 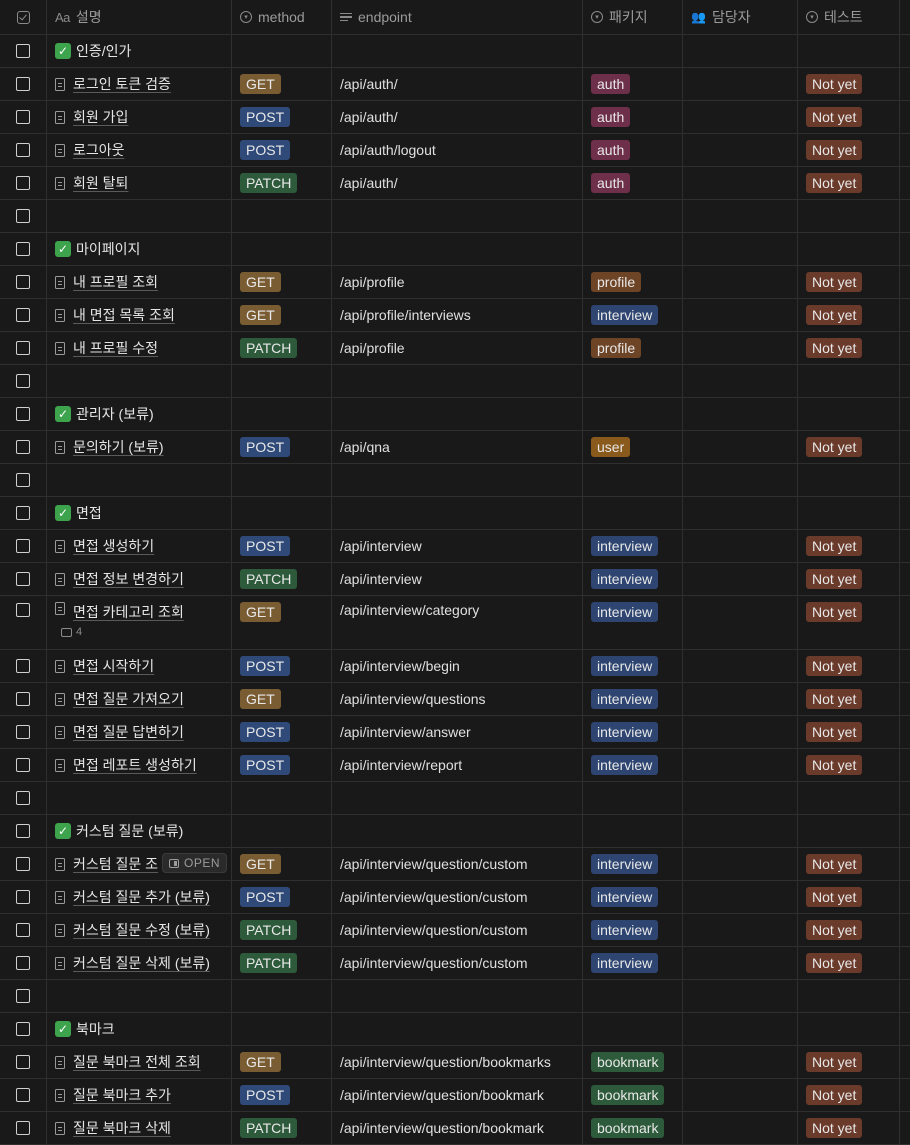 I want to click on title-cell: 면접 카테고리 조회 4, so click(x=139, y=622).